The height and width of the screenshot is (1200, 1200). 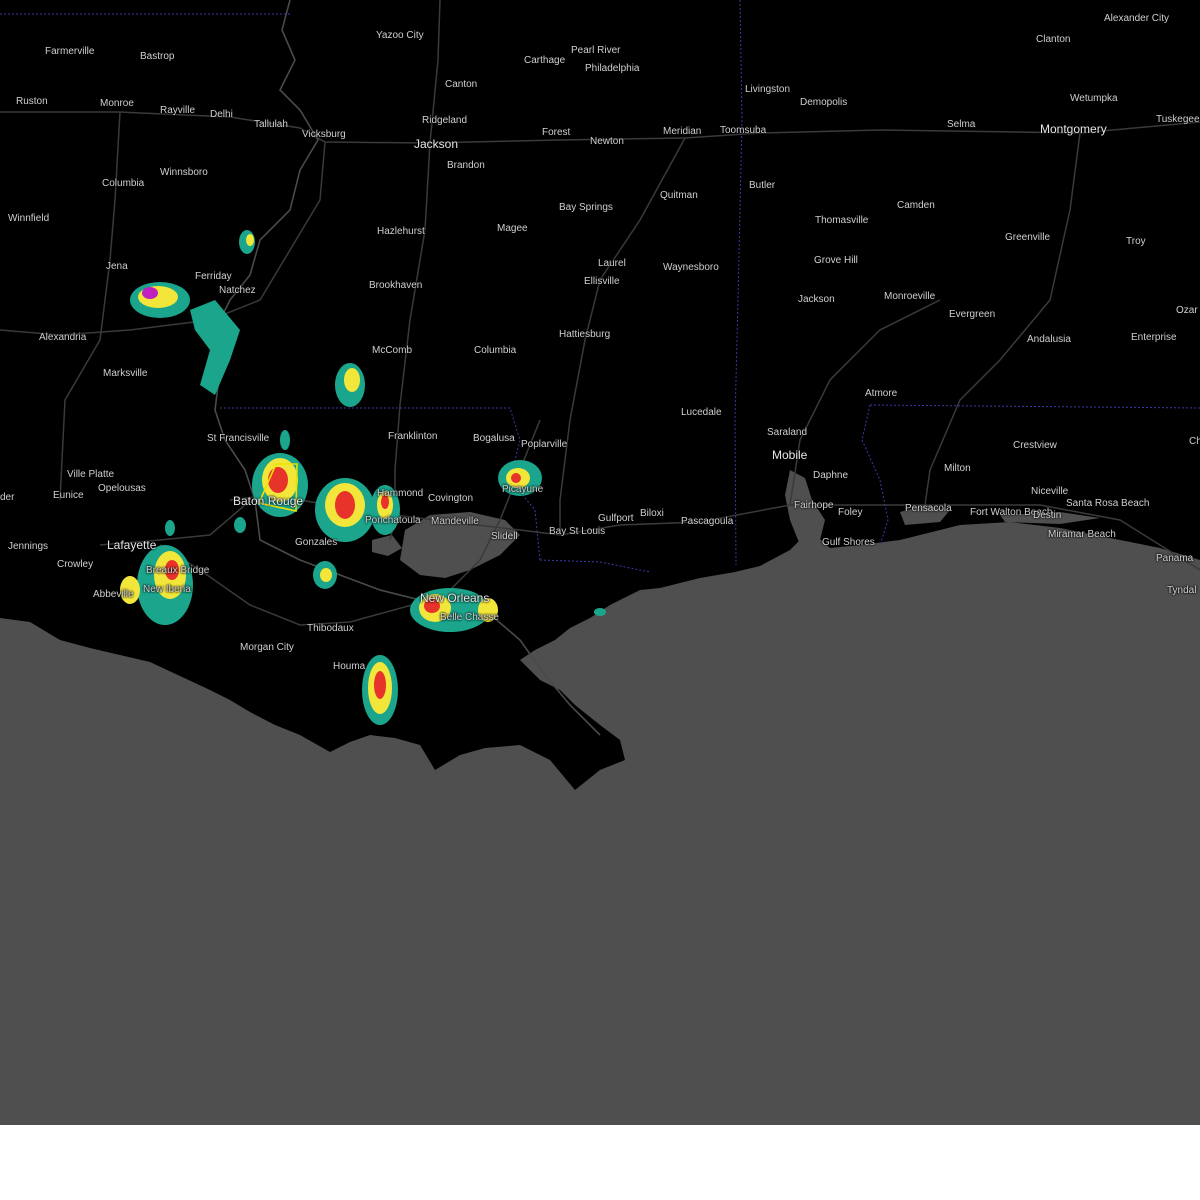 What do you see at coordinates (1094, 98) in the screenshot?
I see `label-wetumpka: Wetumpka` at bounding box center [1094, 98].